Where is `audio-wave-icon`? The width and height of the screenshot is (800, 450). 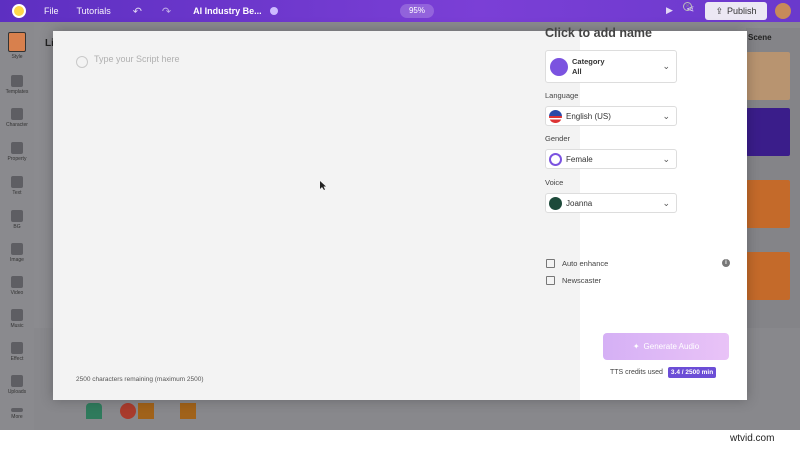 audio-wave-icon is located at coordinates (559, 66).